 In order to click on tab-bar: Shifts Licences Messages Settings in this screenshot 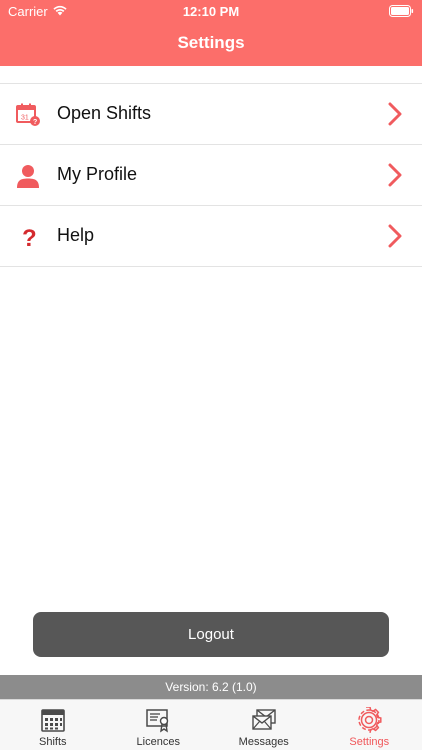, I will do `click(211, 724)`.